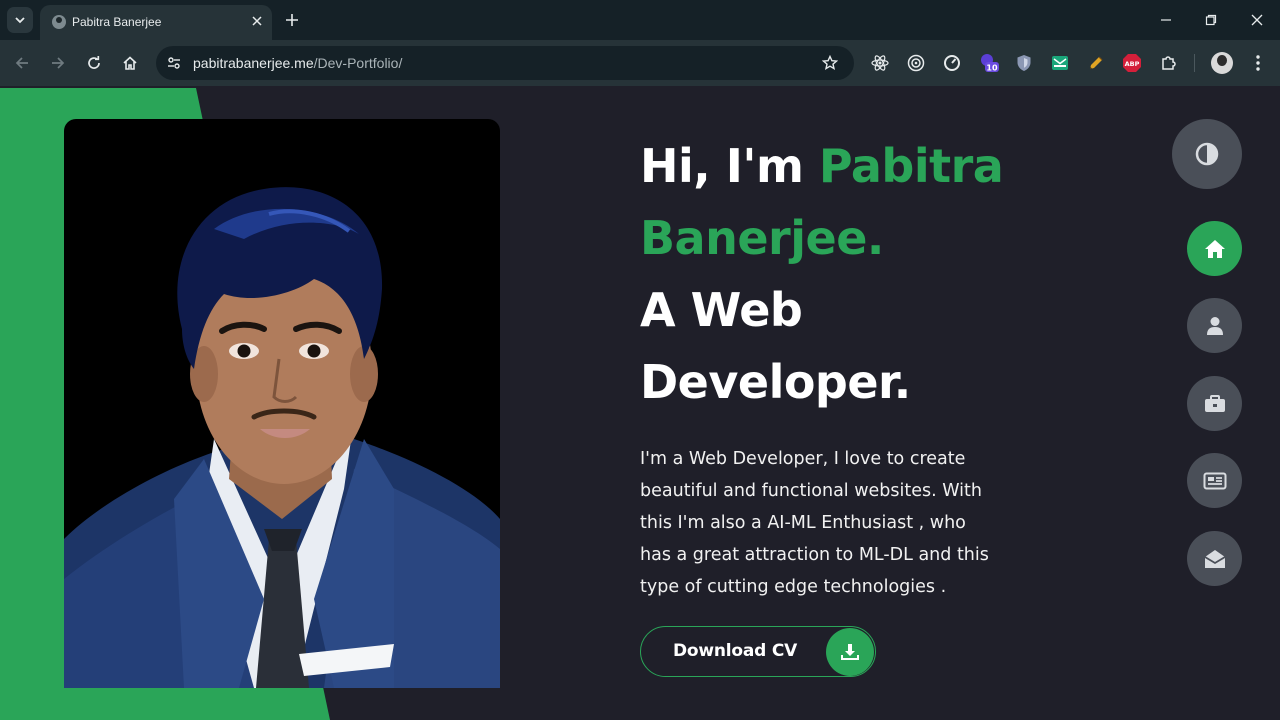  I want to click on more-vertical-icon, so click(1258, 63).